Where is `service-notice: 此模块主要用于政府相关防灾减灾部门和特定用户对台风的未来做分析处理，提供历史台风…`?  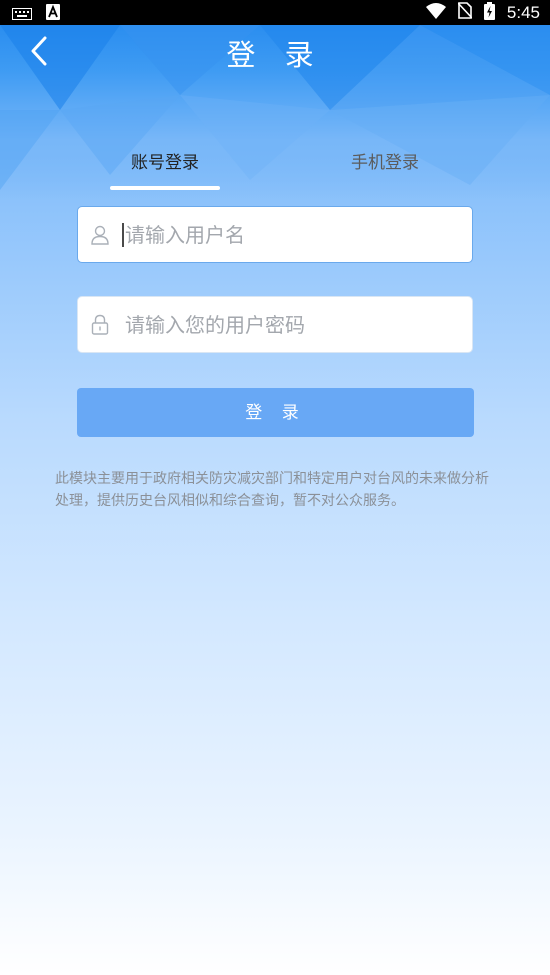
service-notice: 此模块主要用于政府相关防灾减灾部门和特定用户对台风的未来做分析处理，提供历史台风… is located at coordinates (272, 490).